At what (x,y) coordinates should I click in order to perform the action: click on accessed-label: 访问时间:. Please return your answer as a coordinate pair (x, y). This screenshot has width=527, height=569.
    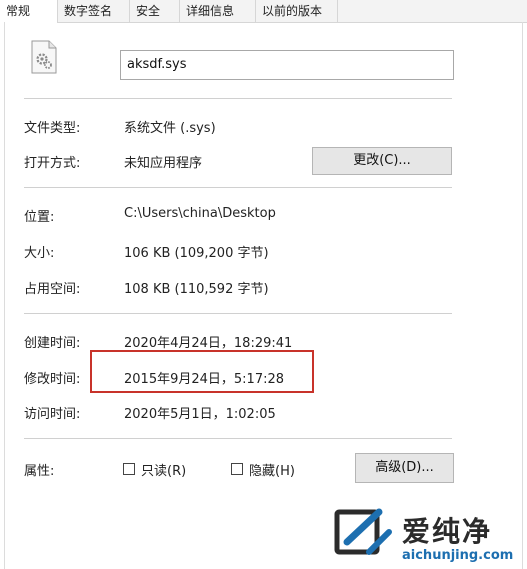
    Looking at the image, I should click on (52, 414).